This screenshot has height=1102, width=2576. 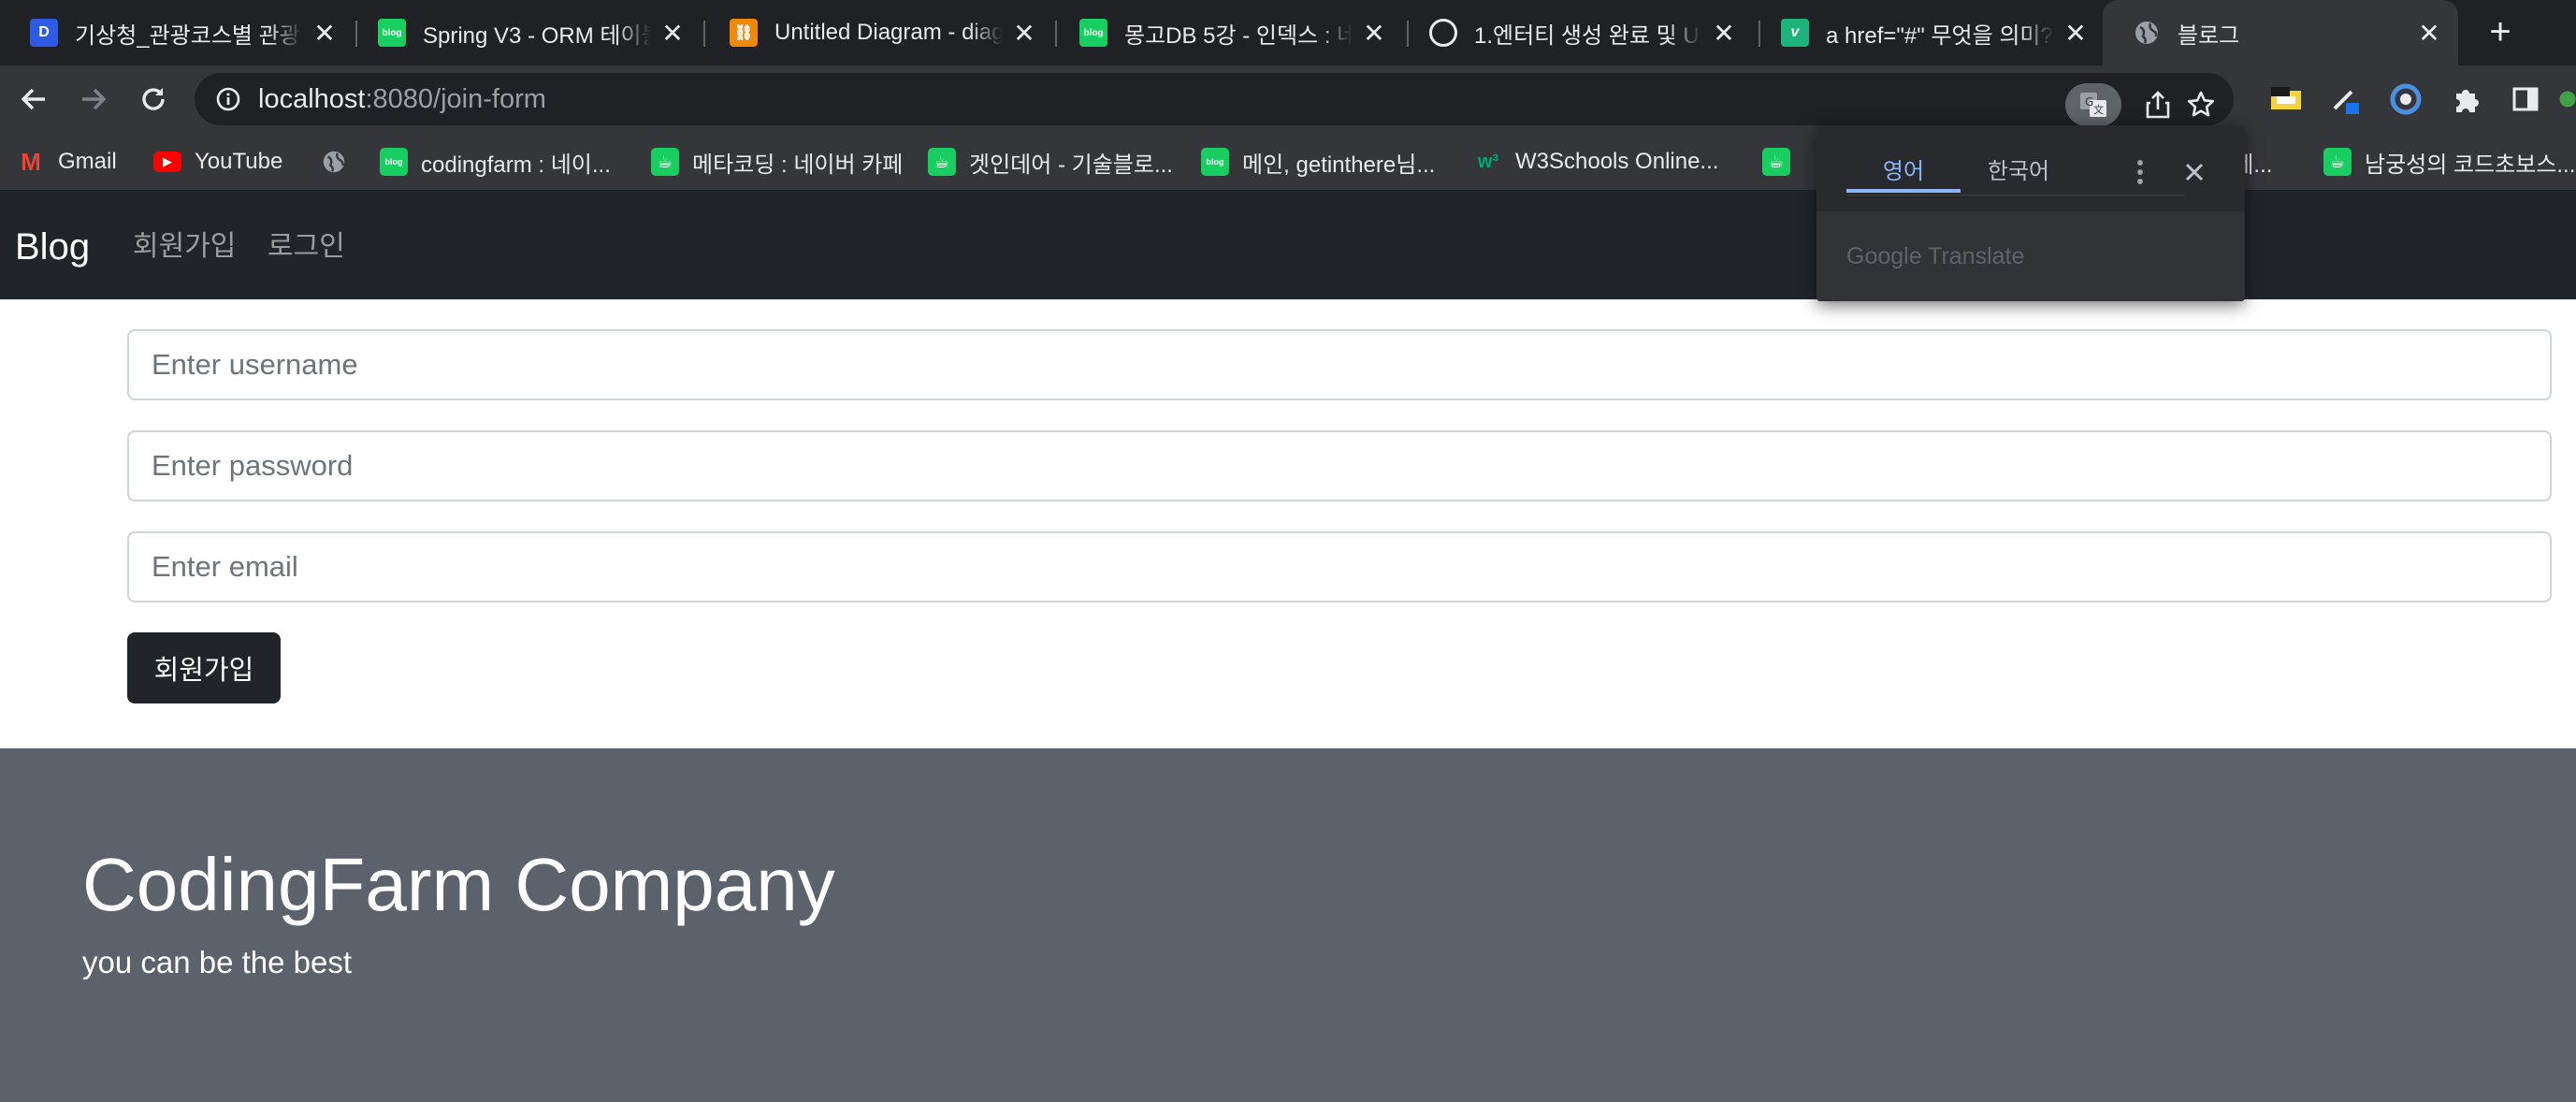 I want to click on username-input, so click(x=1339, y=364).